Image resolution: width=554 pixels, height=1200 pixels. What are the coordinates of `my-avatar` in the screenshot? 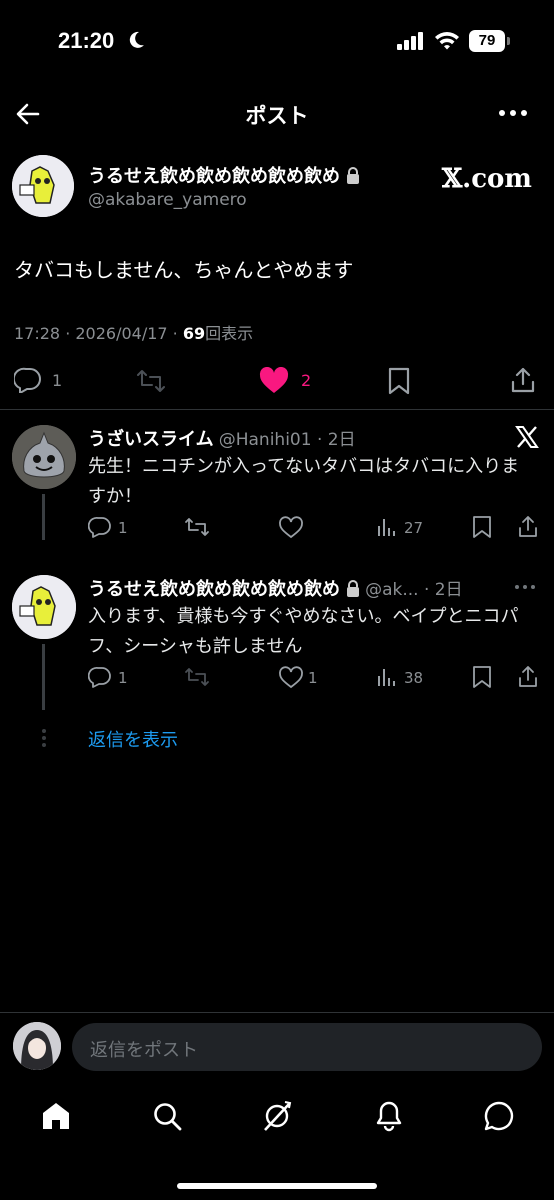 It's located at (37, 1046).